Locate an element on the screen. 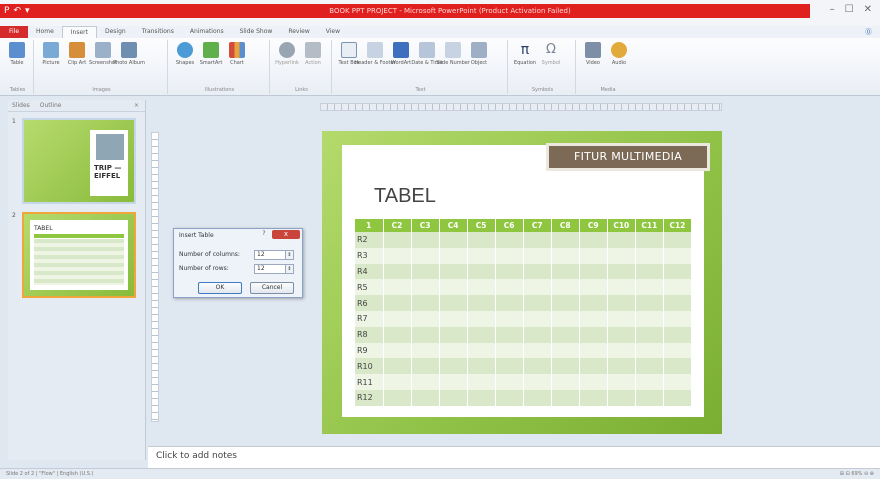 The width and height of the screenshot is (880, 479). wordart-button: WordArt is located at coordinates (401, 54).